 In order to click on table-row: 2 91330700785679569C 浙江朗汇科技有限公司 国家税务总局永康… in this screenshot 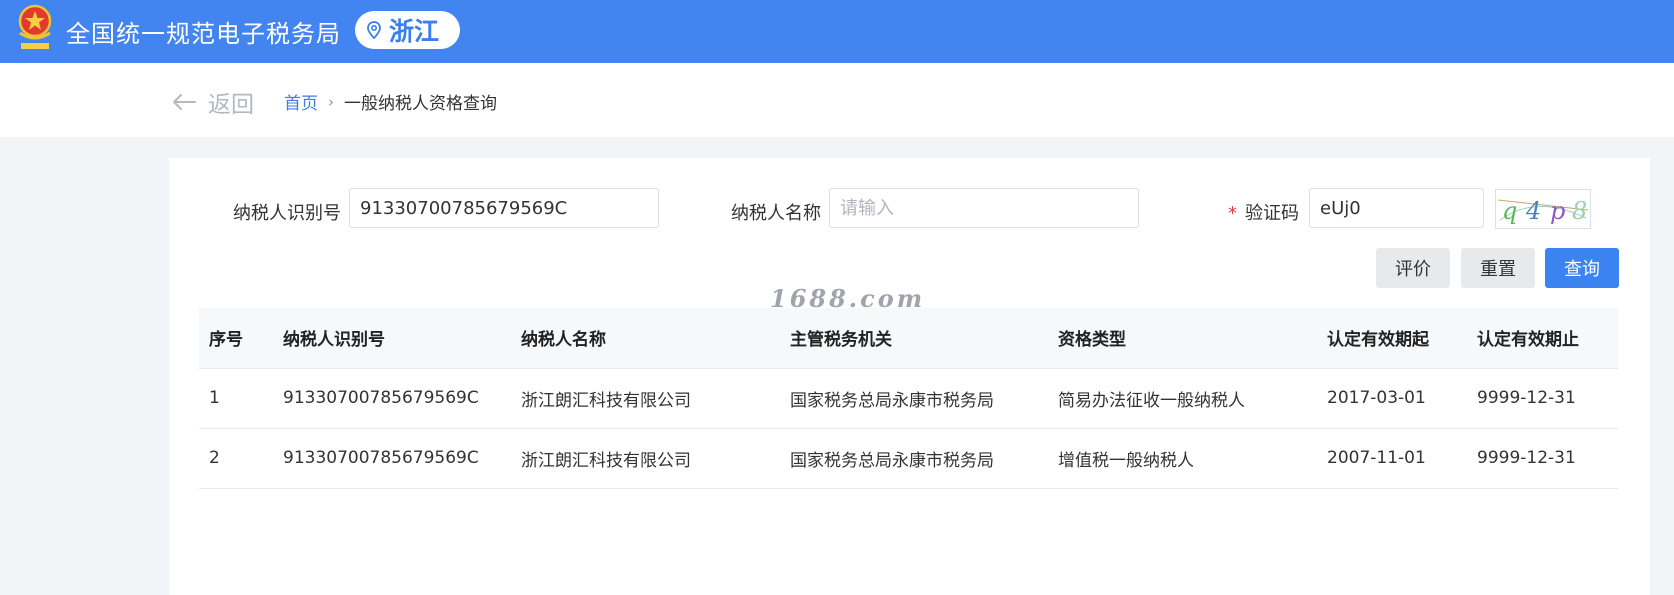, I will do `click(908, 458)`.